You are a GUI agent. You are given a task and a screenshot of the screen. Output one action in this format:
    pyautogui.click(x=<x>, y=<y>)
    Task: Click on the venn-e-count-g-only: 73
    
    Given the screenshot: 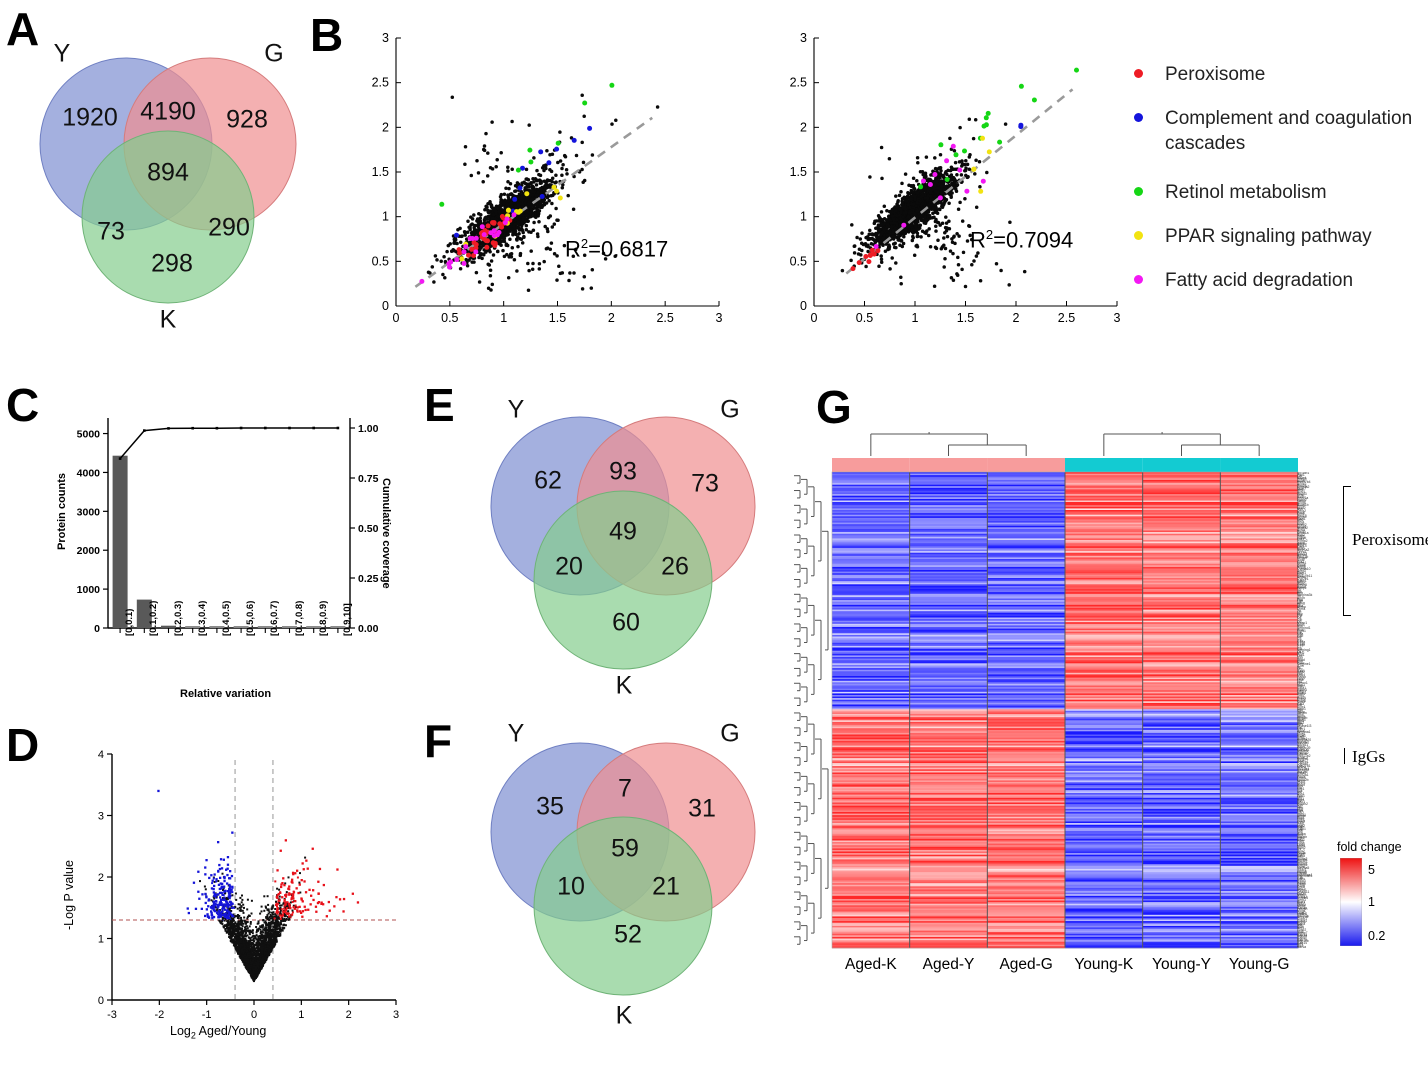 What is the action you would take?
    pyautogui.click(x=705, y=483)
    